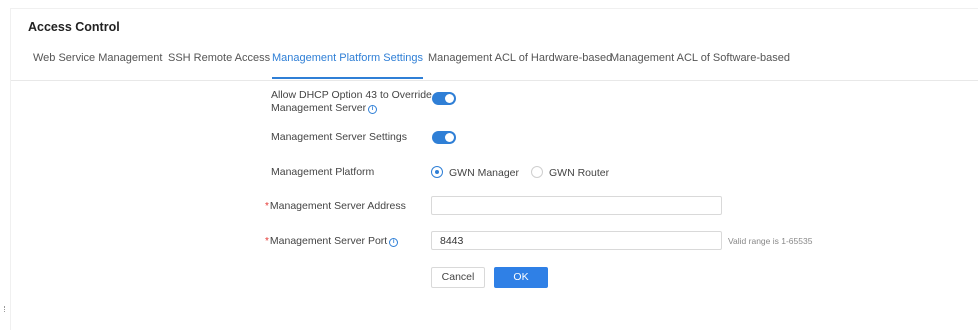 The image size is (978, 330). I want to click on tab-ssh-remote-access: SSH Remote Access, so click(219, 63).